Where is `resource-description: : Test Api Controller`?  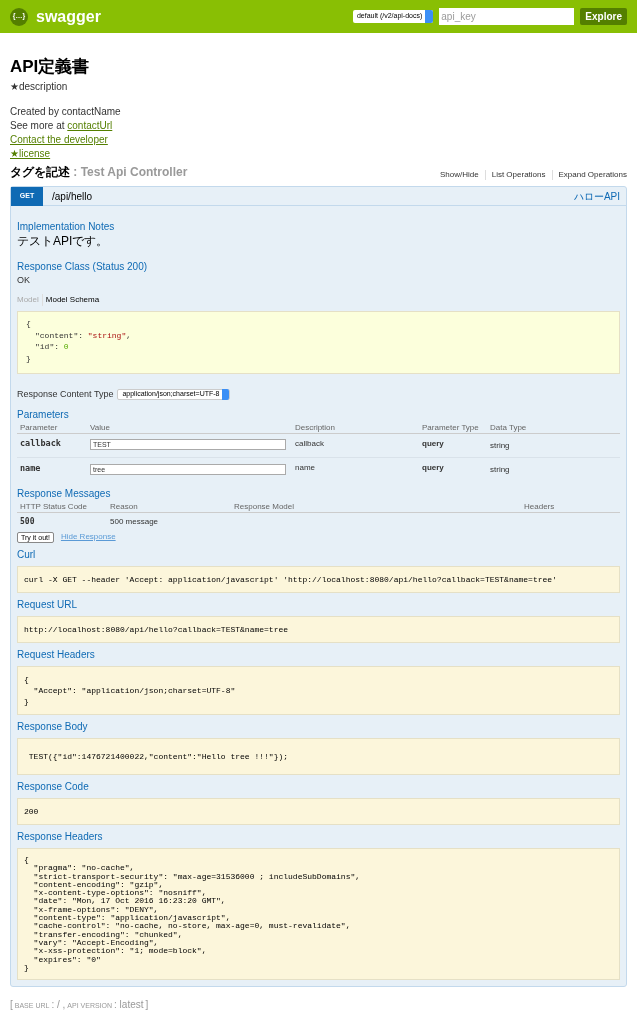 resource-description: : Test Api Controller is located at coordinates (130, 172).